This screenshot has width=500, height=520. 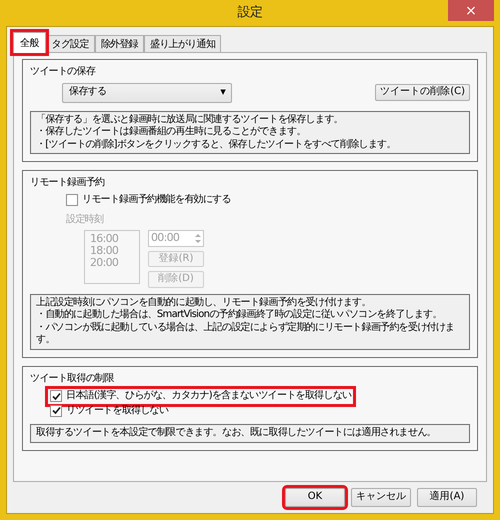 I want to click on close-button: ×, so click(x=471, y=10).